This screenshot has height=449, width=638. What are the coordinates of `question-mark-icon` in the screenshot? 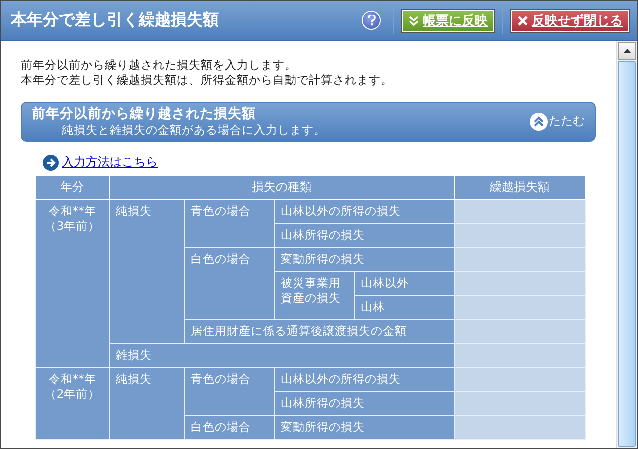 It's located at (372, 20).